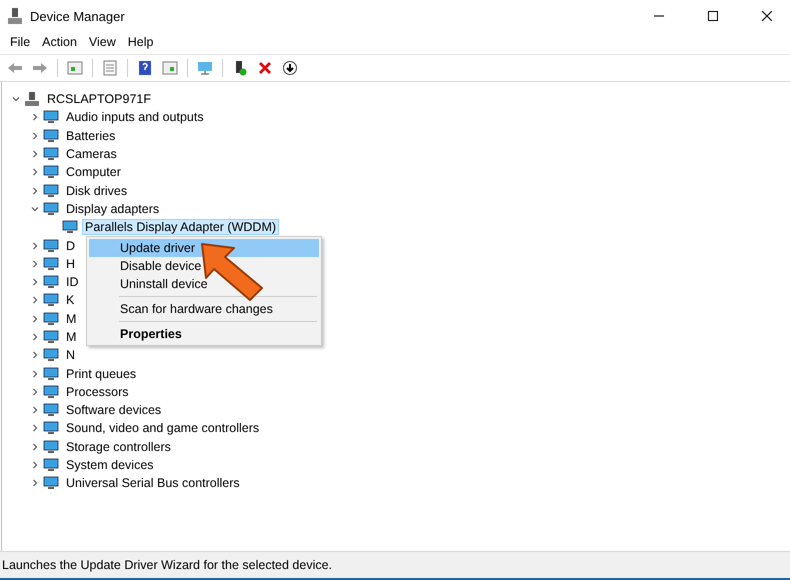  What do you see at coordinates (78, 16) in the screenshot?
I see `window-title: Device Manager` at bounding box center [78, 16].